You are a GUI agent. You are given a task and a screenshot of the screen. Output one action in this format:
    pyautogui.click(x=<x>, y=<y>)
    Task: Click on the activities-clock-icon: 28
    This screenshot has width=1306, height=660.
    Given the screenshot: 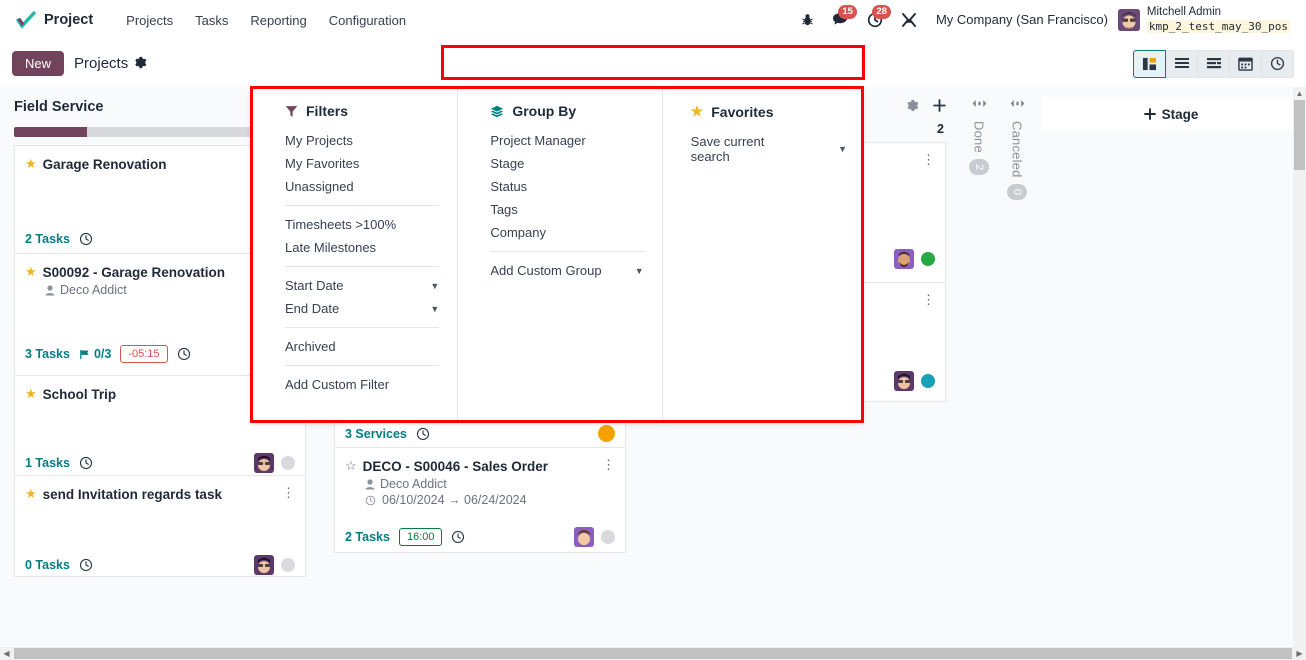 What is the action you would take?
    pyautogui.click(x=875, y=18)
    